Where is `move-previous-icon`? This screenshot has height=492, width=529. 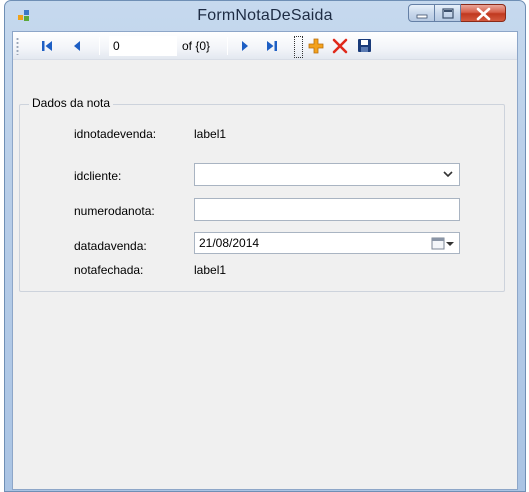 move-previous-icon is located at coordinates (77, 46).